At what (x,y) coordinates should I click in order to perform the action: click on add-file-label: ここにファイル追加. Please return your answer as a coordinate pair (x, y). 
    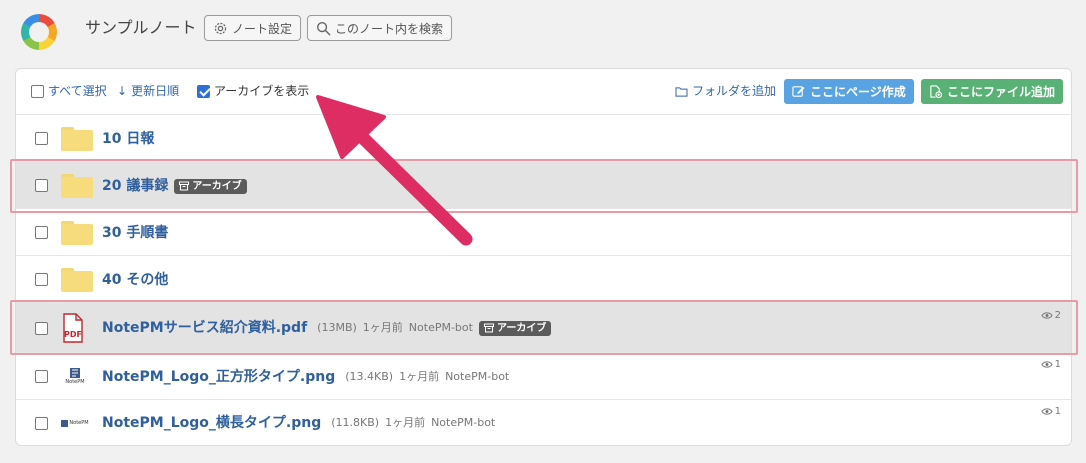
    Looking at the image, I should click on (1001, 92).